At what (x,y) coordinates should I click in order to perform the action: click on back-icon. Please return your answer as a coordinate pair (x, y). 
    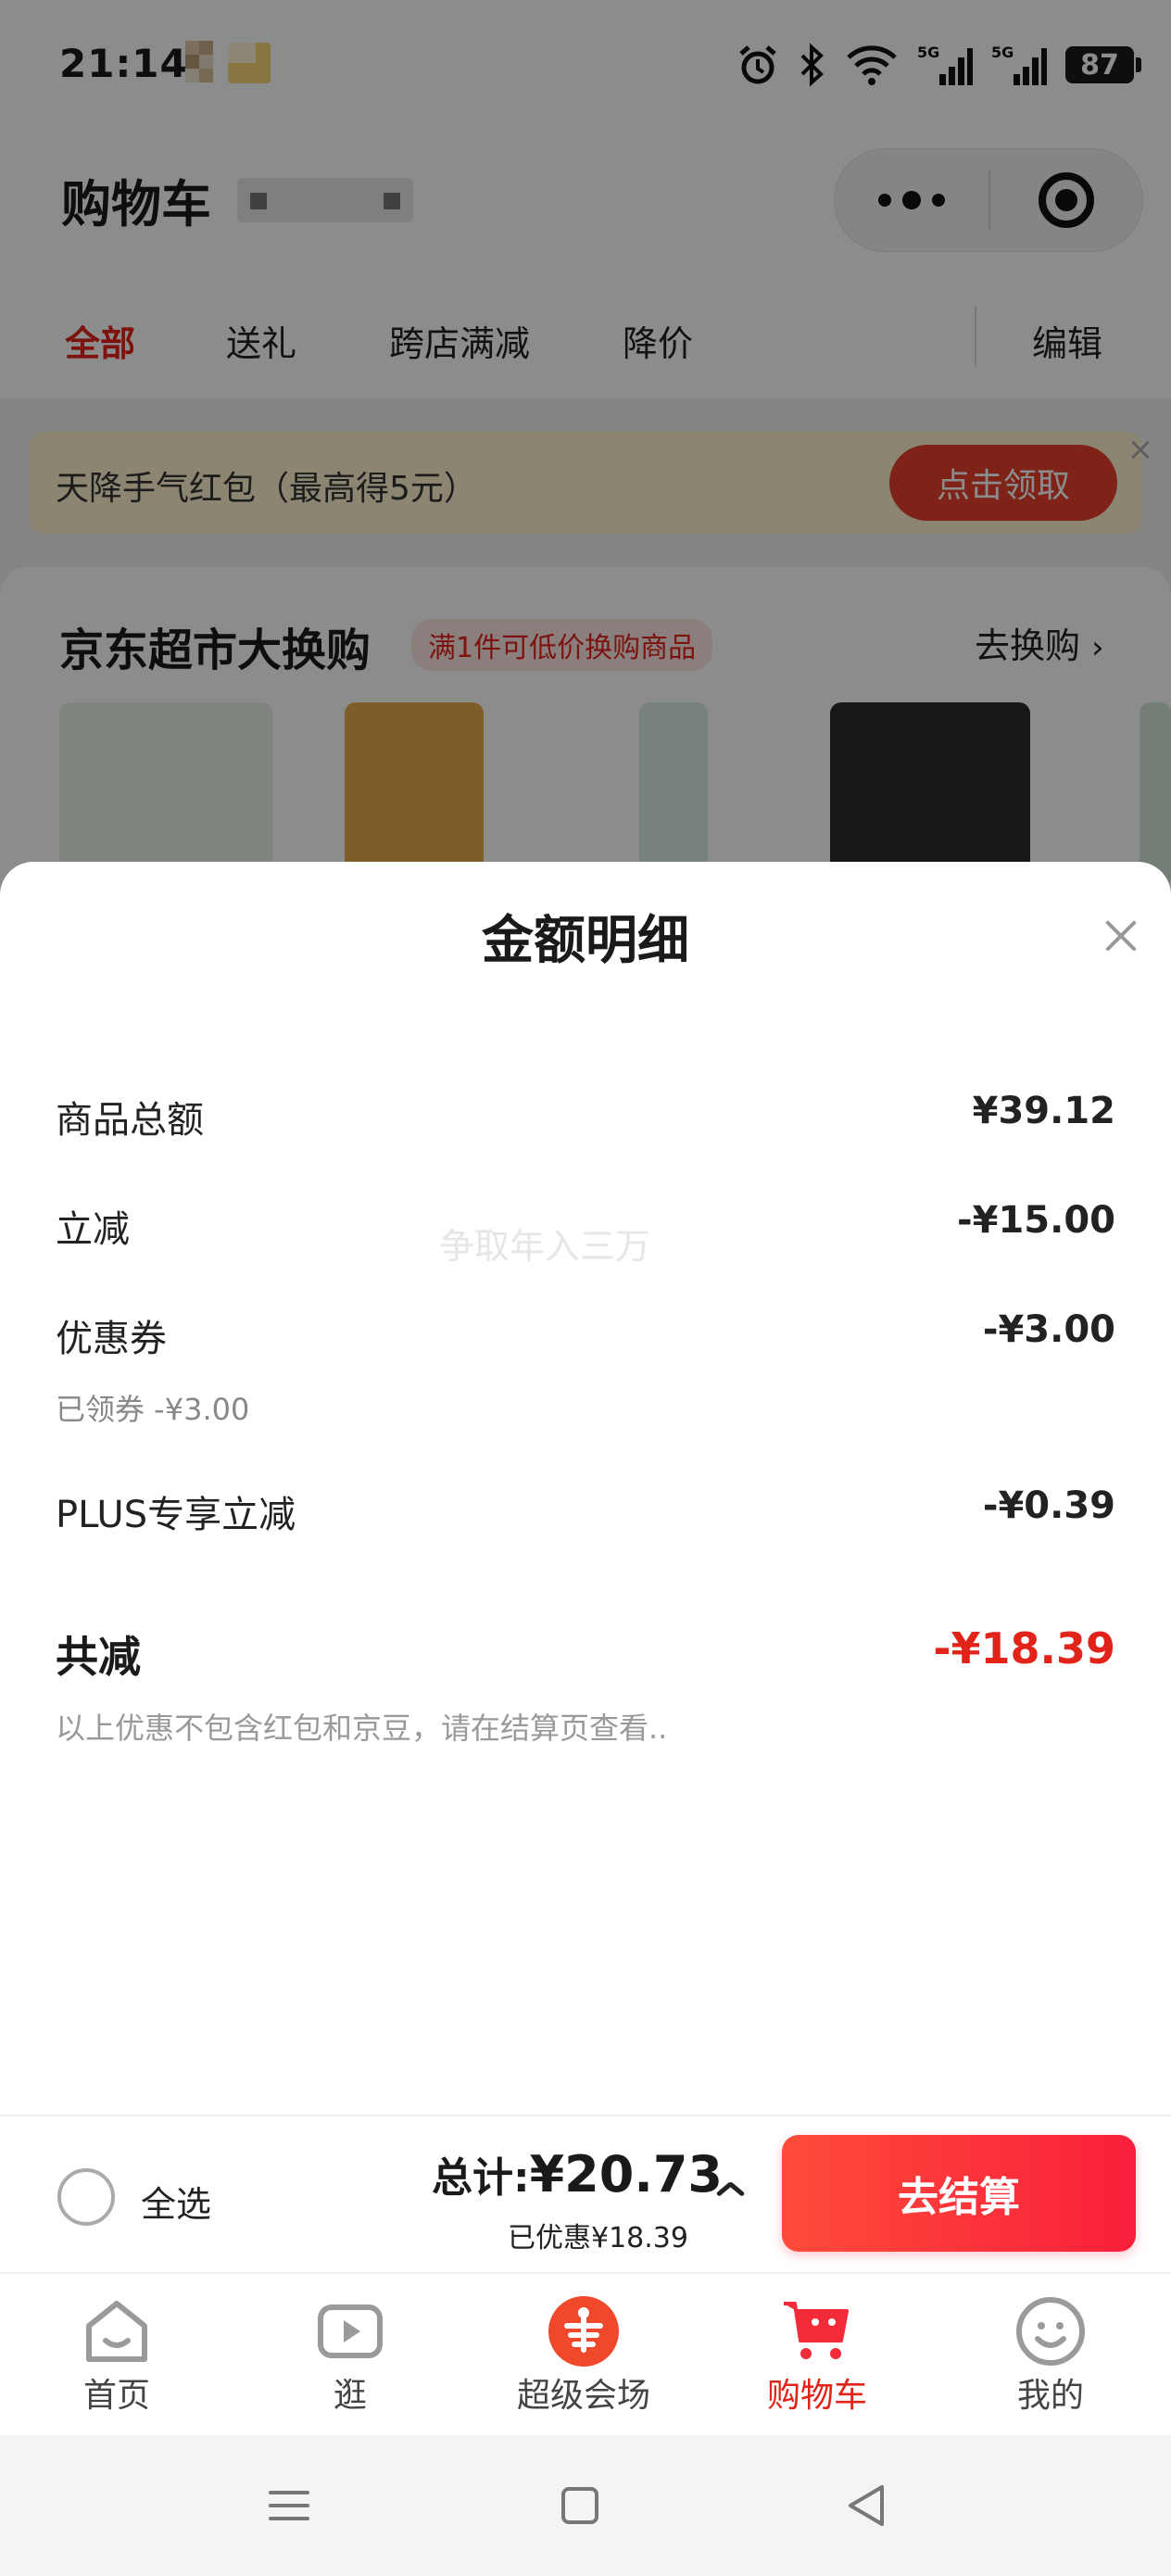
    Looking at the image, I should click on (867, 2506).